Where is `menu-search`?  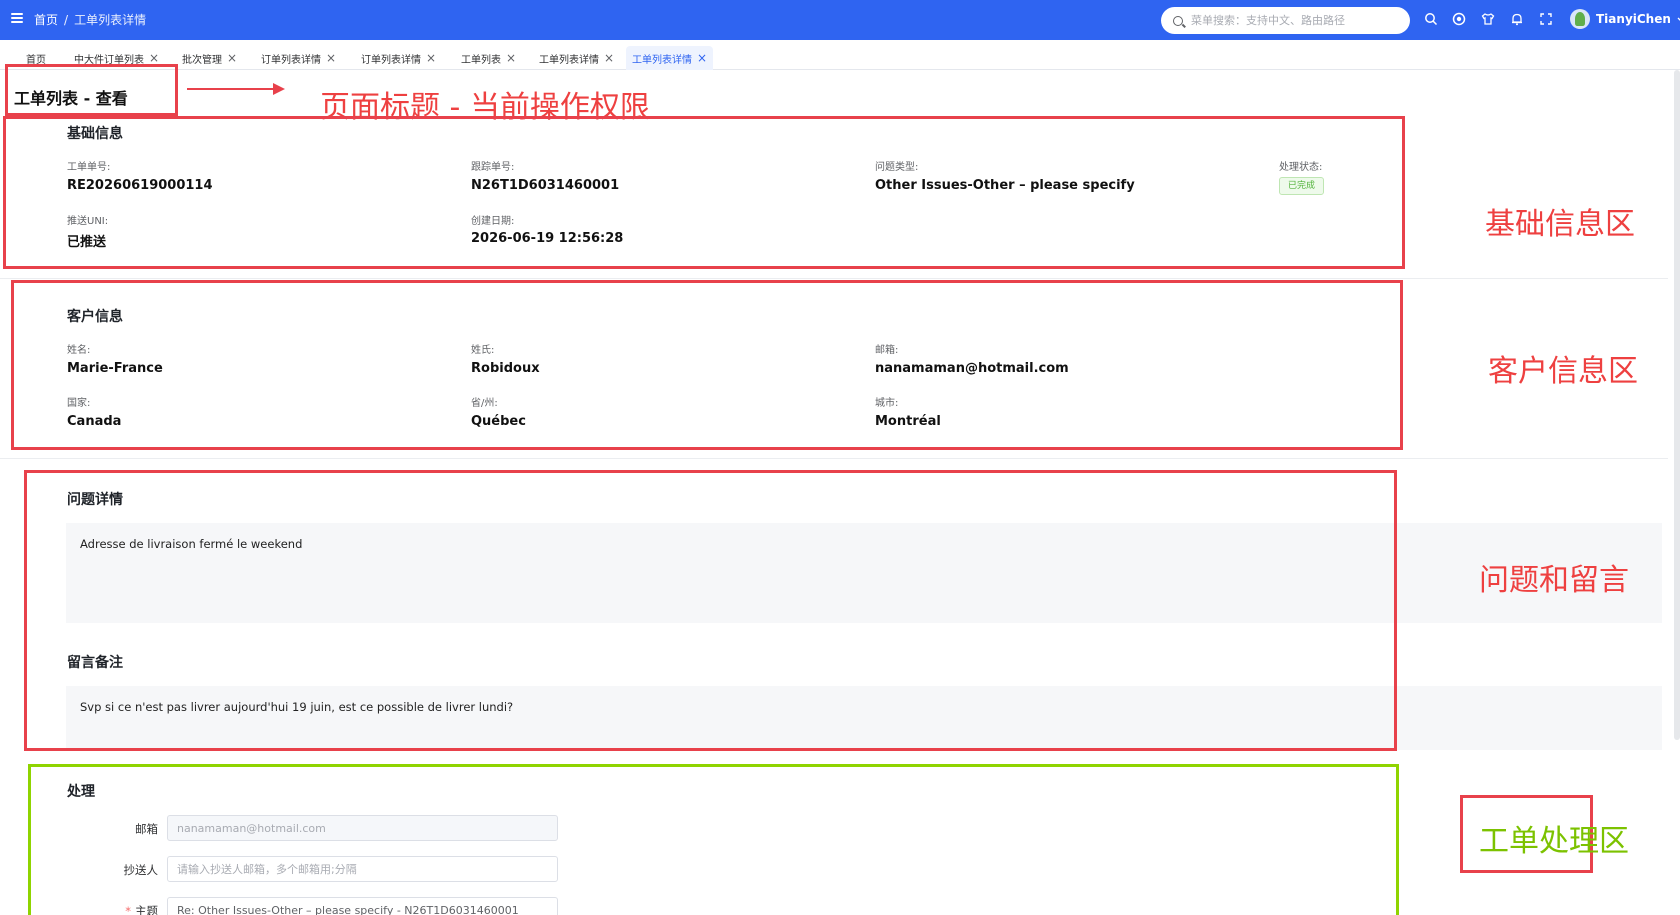
menu-search is located at coordinates (1285, 20).